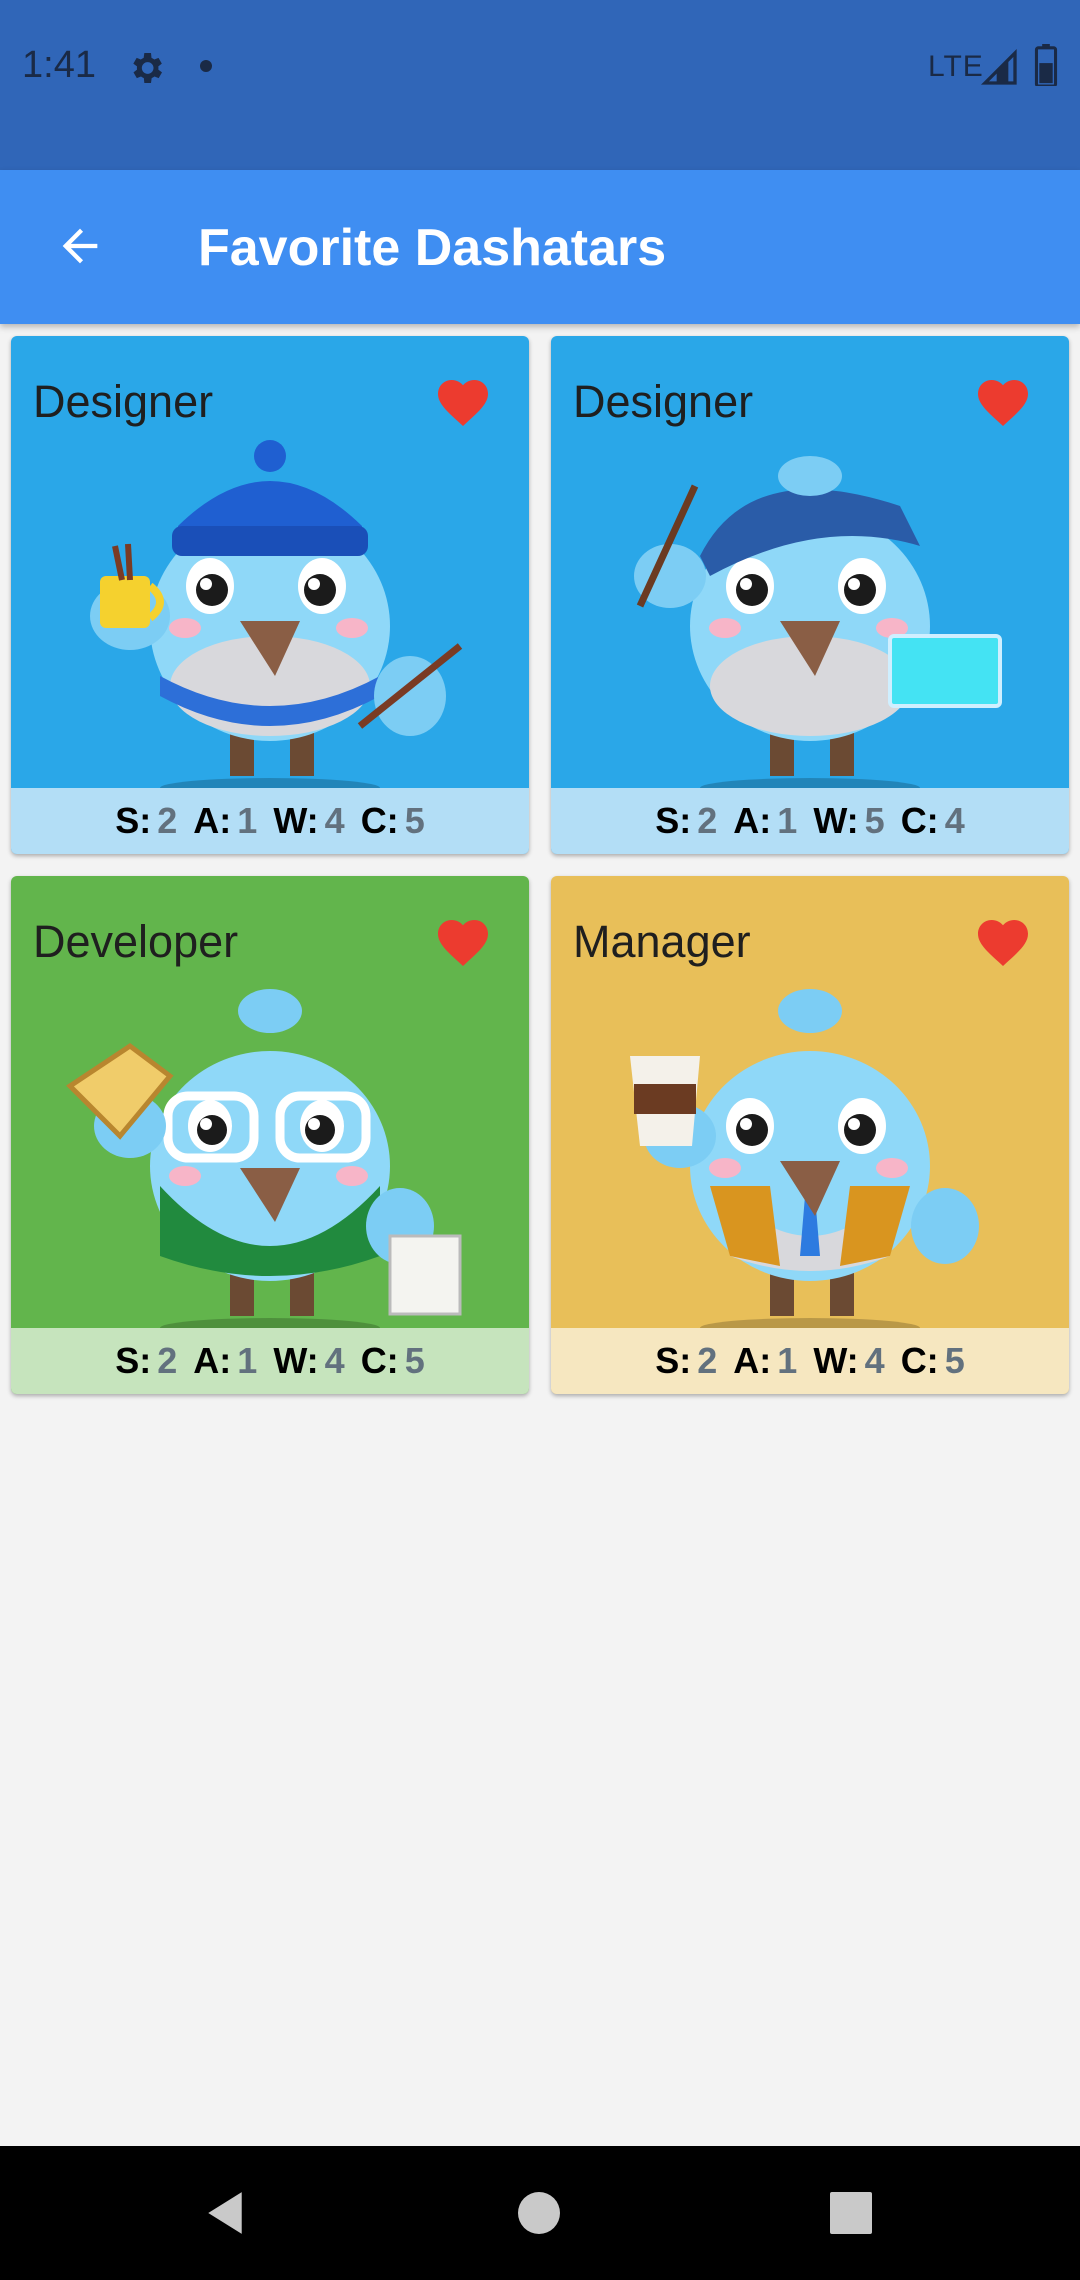 The height and width of the screenshot is (2280, 1080). I want to click on card-title: Developer, so click(136, 941).